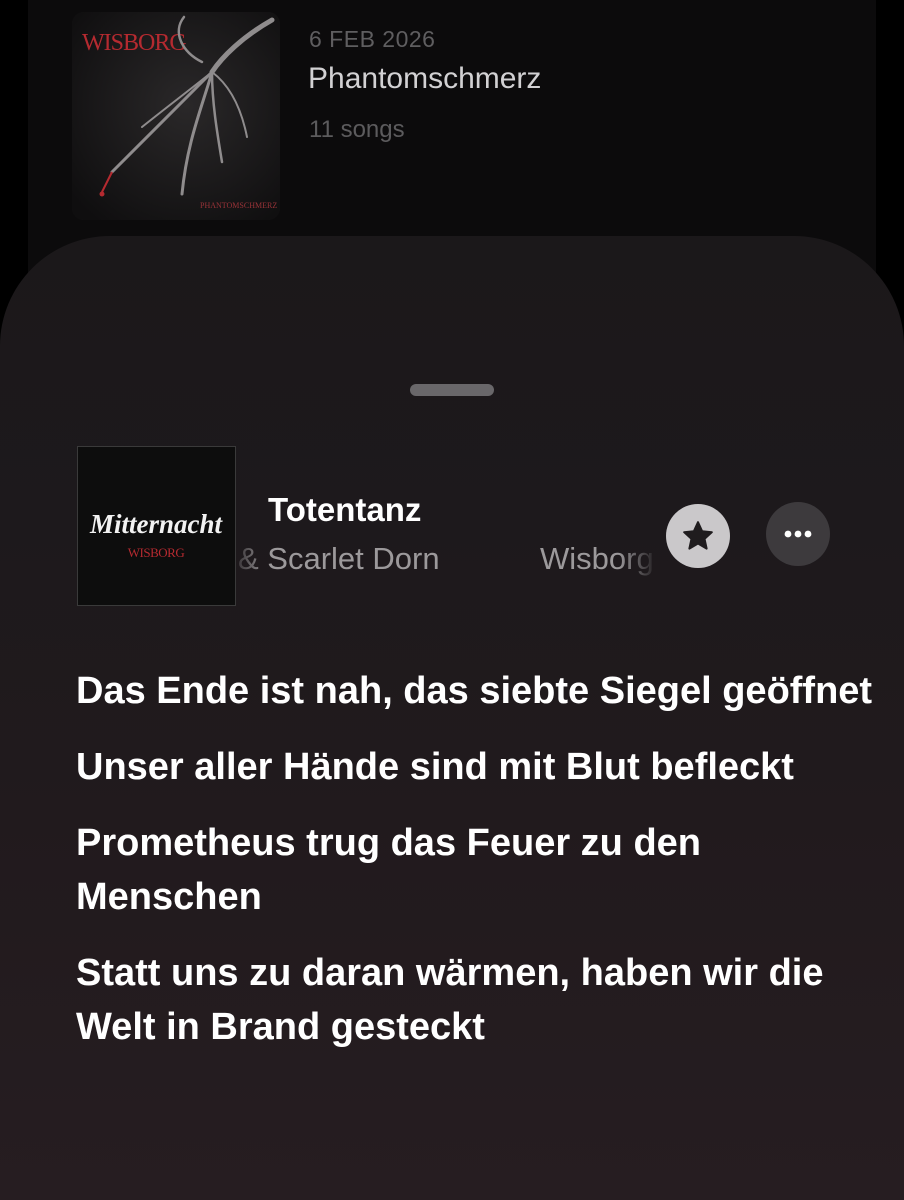  I want to click on cover-title: Mitternacht, so click(156, 524).